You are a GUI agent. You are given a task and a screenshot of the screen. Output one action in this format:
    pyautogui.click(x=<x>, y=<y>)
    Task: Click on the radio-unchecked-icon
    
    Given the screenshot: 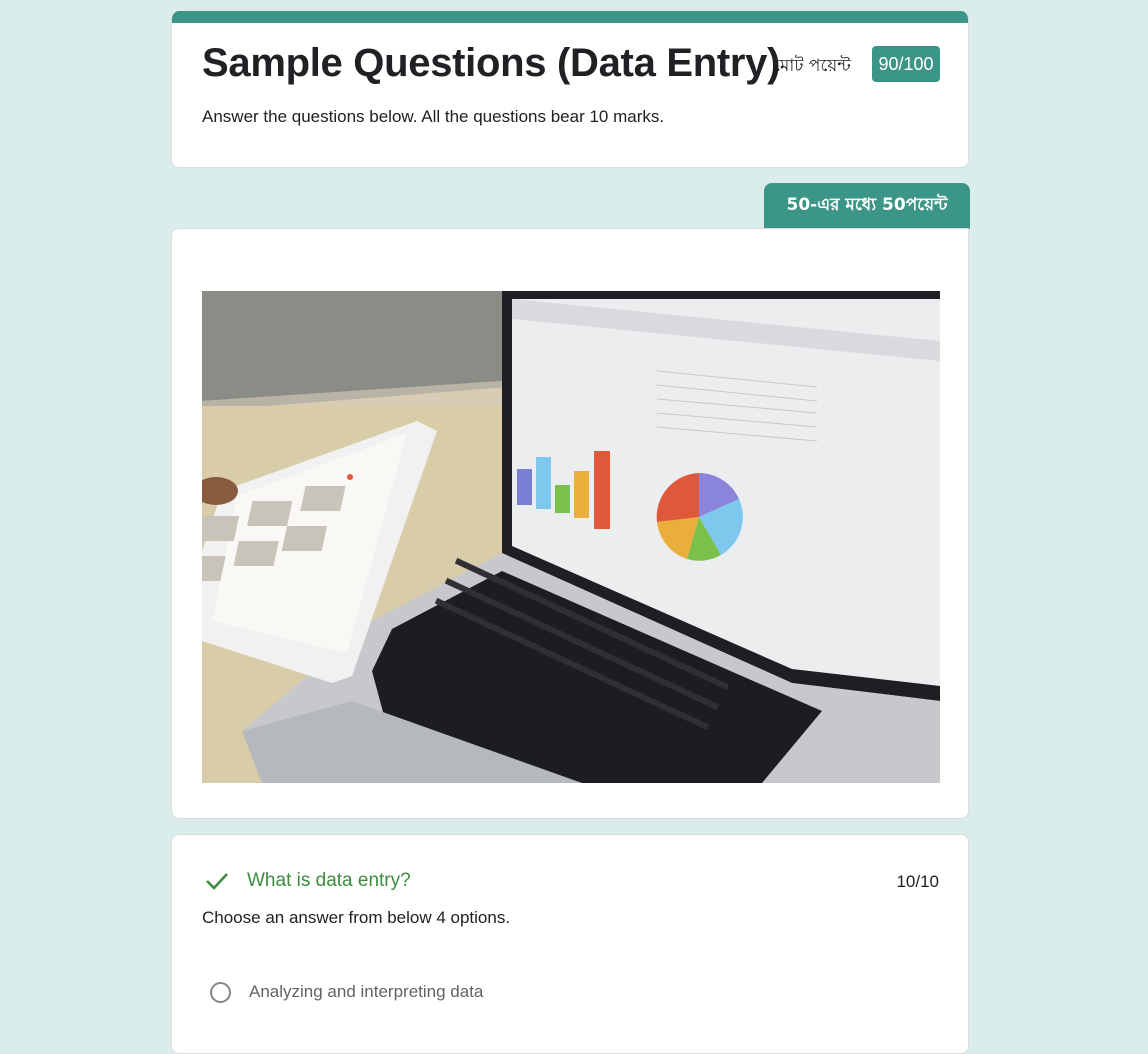 What is the action you would take?
    pyautogui.click(x=220, y=992)
    